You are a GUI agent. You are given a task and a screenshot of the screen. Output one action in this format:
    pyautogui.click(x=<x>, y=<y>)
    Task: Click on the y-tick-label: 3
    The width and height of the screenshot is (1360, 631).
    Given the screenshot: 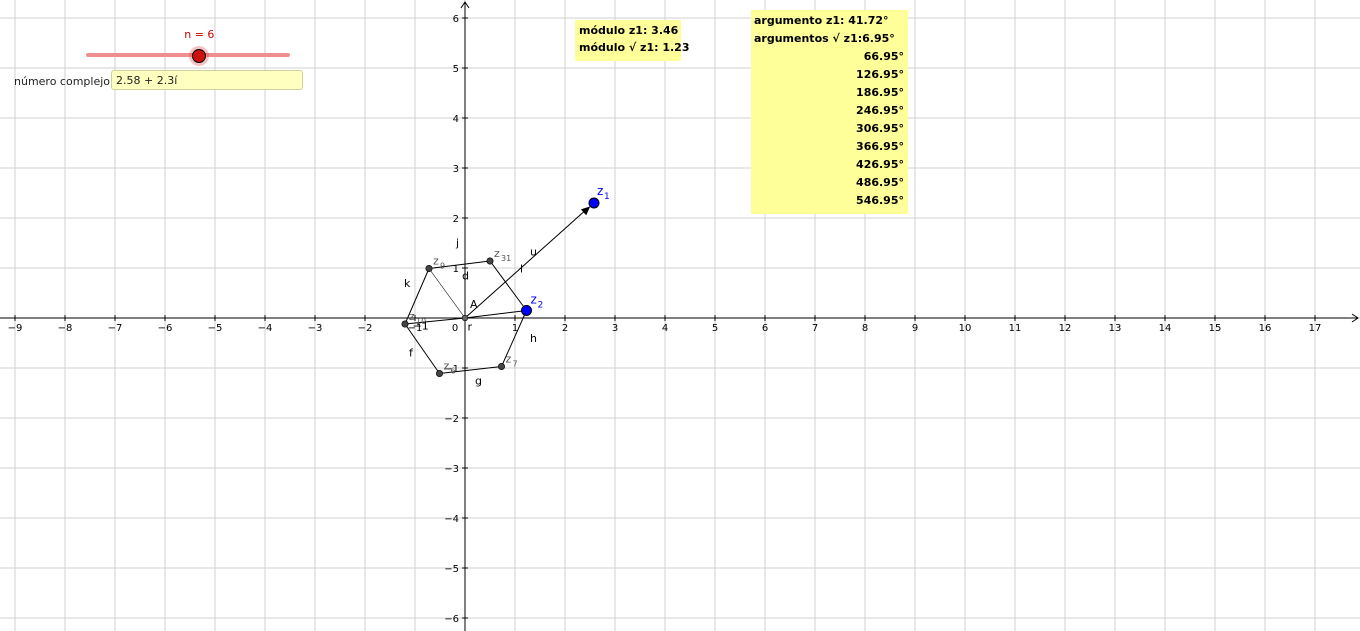 What is the action you would take?
    pyautogui.click(x=456, y=169)
    